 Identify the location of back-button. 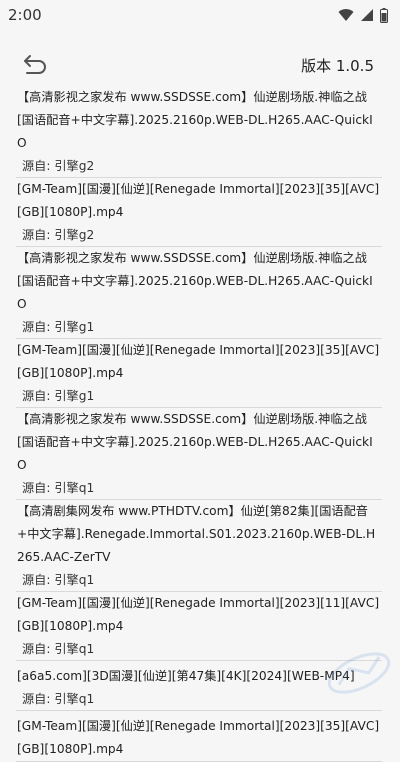
(35, 64).